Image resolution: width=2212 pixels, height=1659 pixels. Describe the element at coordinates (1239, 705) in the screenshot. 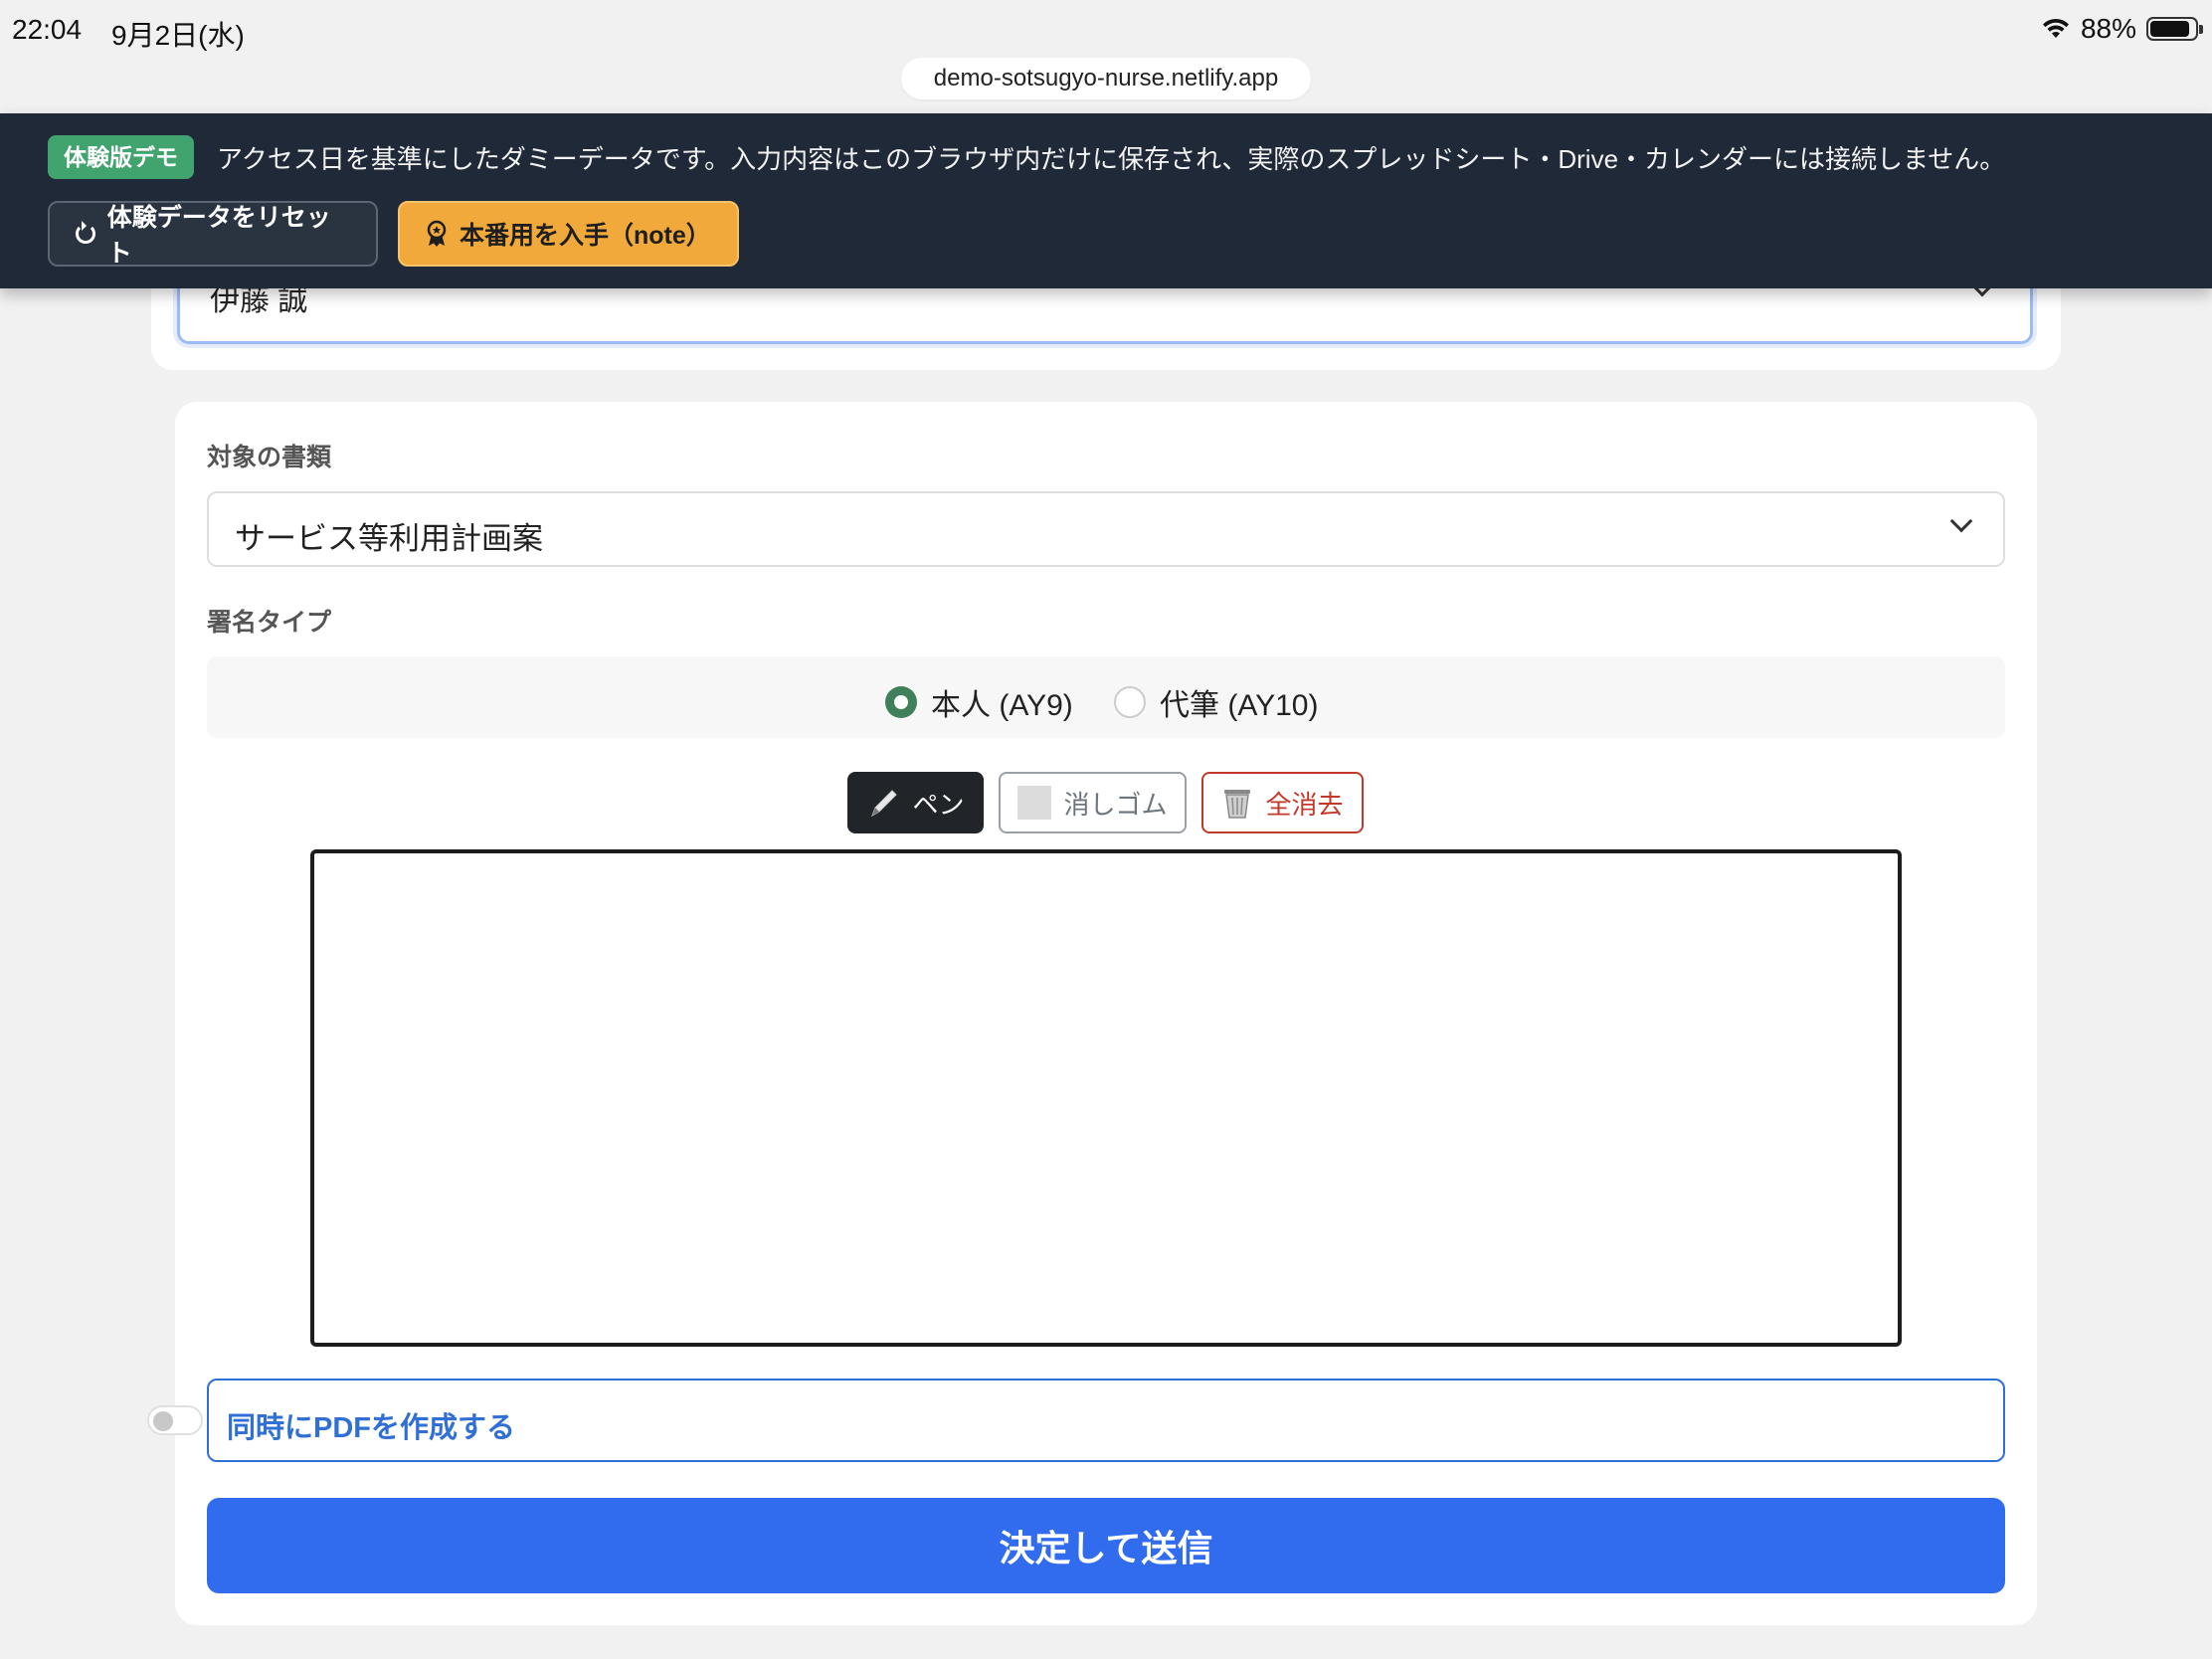

I see `radio-proxy-label: 代筆 (AY10)` at that location.